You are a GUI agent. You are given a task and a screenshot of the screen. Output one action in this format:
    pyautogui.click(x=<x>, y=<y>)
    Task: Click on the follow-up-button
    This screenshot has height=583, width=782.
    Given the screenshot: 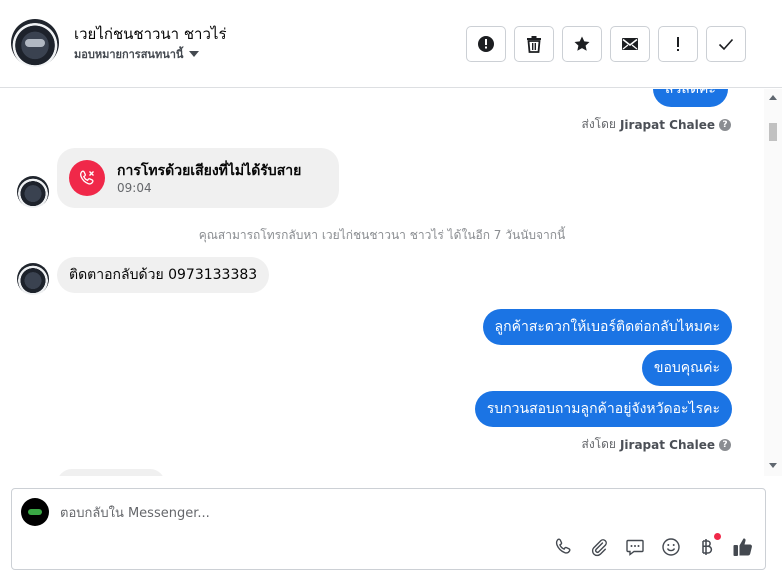 What is the action you would take?
    pyautogui.click(x=678, y=44)
    